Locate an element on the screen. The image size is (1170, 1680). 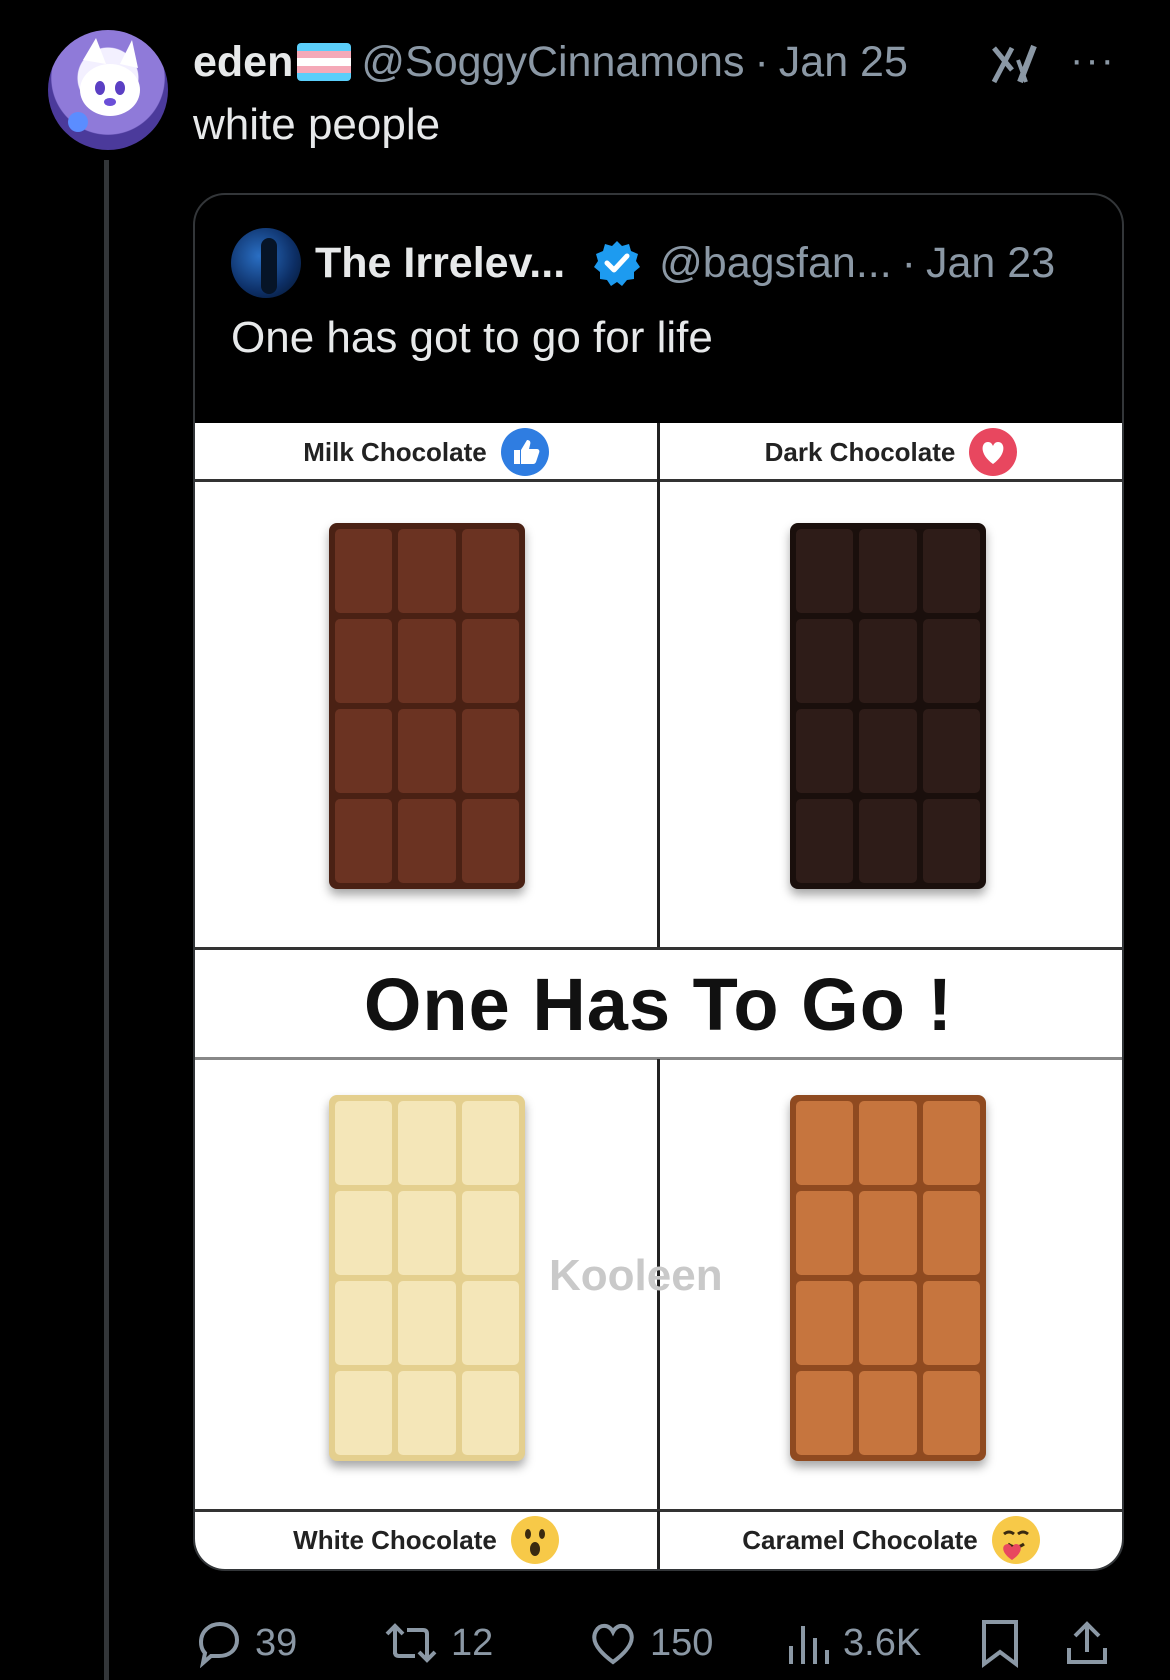
retweet-icon is located at coordinates (411, 1643).